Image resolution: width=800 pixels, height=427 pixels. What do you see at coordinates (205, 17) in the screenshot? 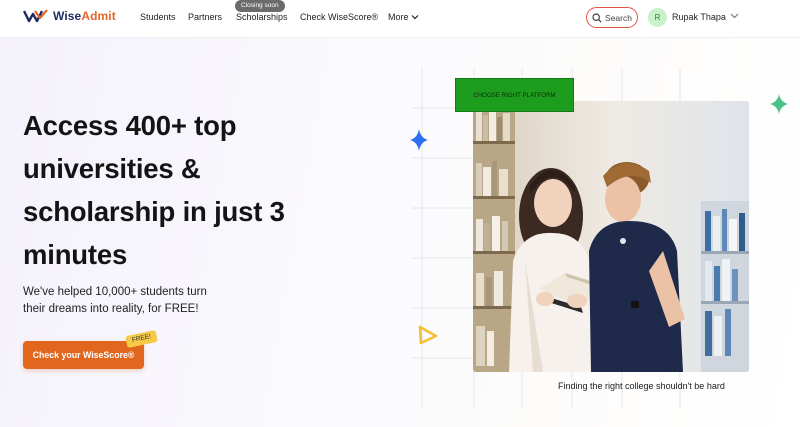
I see `nav-partners: Partners` at bounding box center [205, 17].